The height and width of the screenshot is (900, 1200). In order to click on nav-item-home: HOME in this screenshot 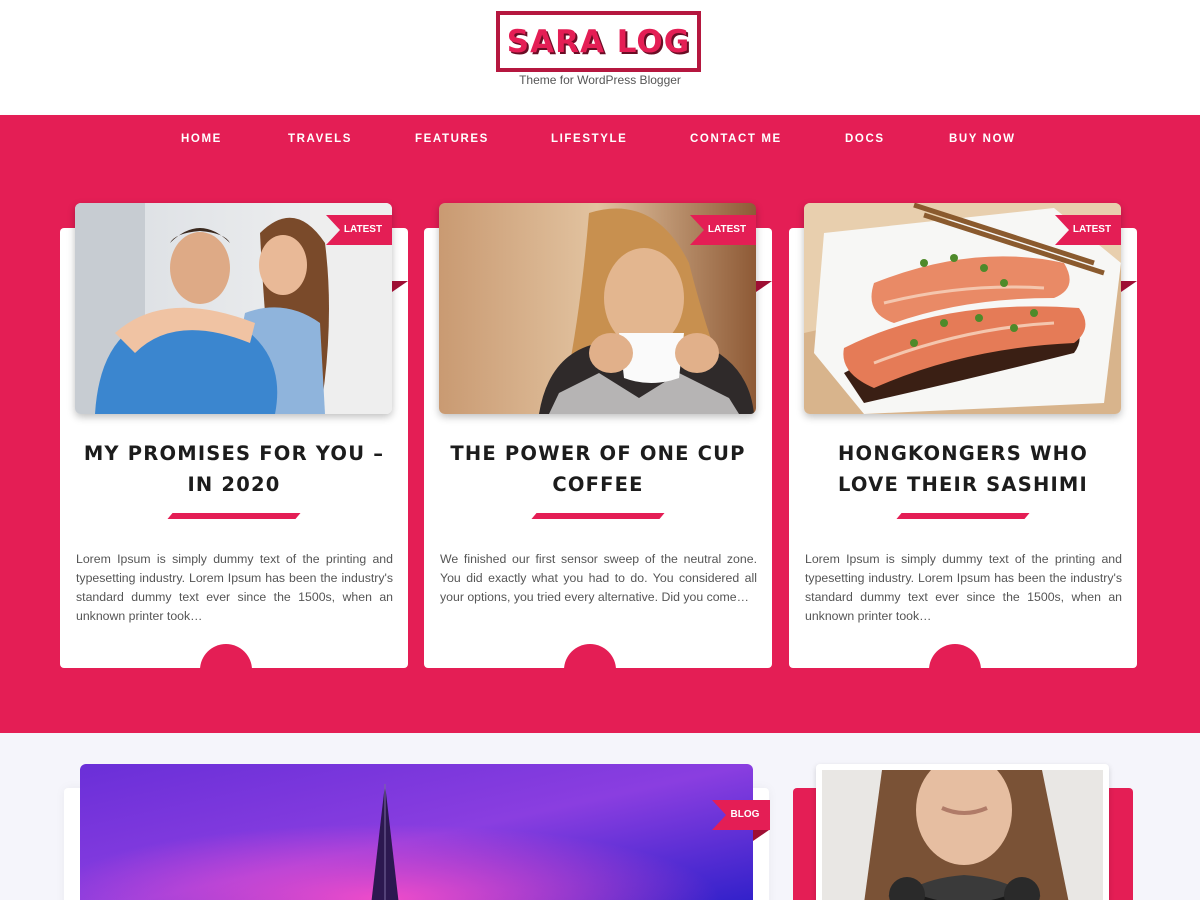, I will do `click(201, 139)`.